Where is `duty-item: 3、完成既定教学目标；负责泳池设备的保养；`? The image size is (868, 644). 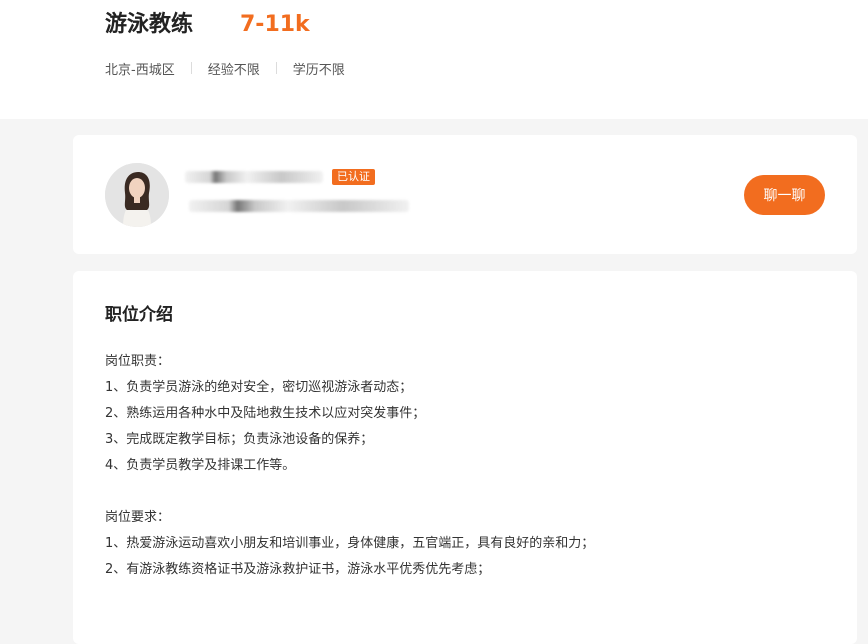 duty-item: 3、完成既定教学目标；负责泳池设备的保养； is located at coordinates (239, 439).